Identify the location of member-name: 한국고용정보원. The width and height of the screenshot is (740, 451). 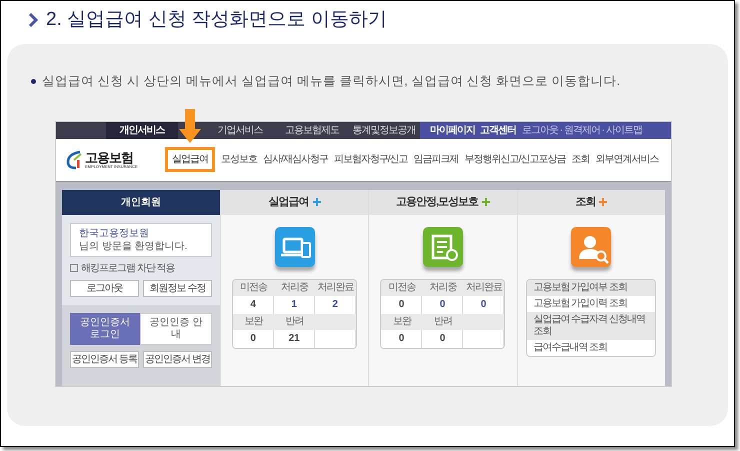
(114, 233).